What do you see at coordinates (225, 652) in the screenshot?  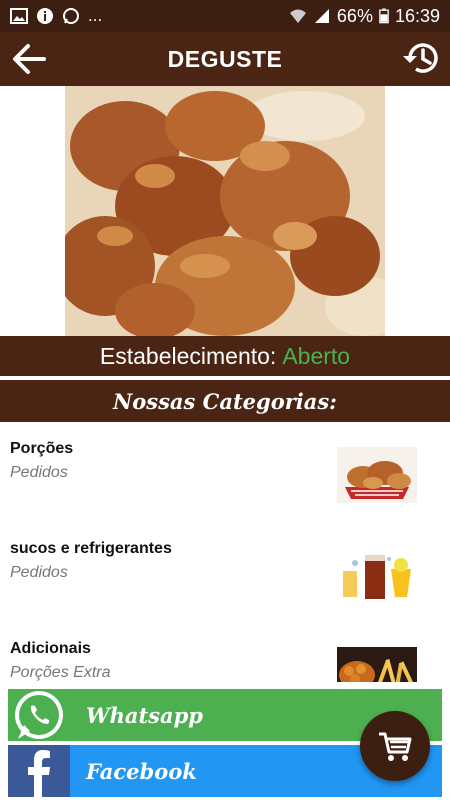 I see `category-item-adicionais: Adicionais Porções Extra` at bounding box center [225, 652].